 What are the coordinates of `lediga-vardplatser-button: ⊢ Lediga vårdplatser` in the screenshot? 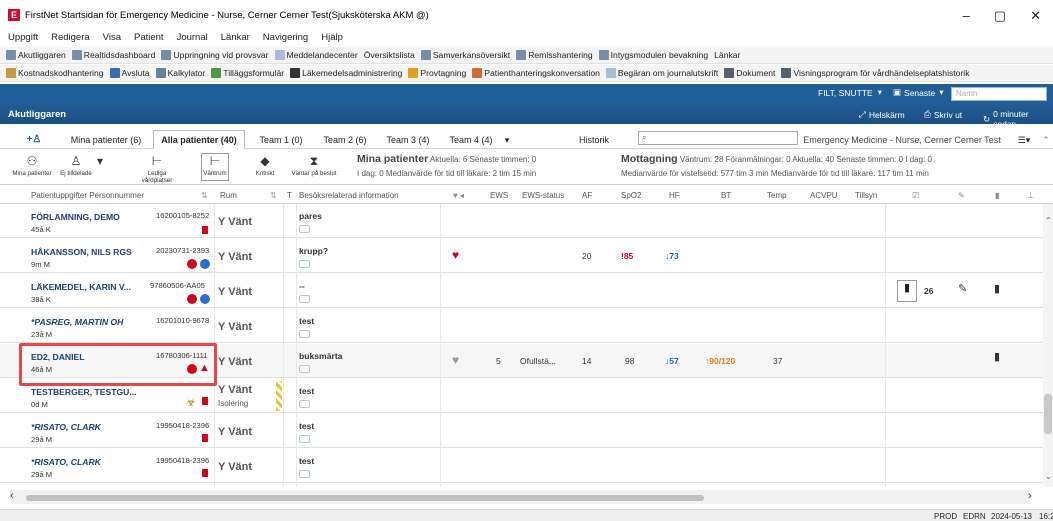 It's located at (157, 169).